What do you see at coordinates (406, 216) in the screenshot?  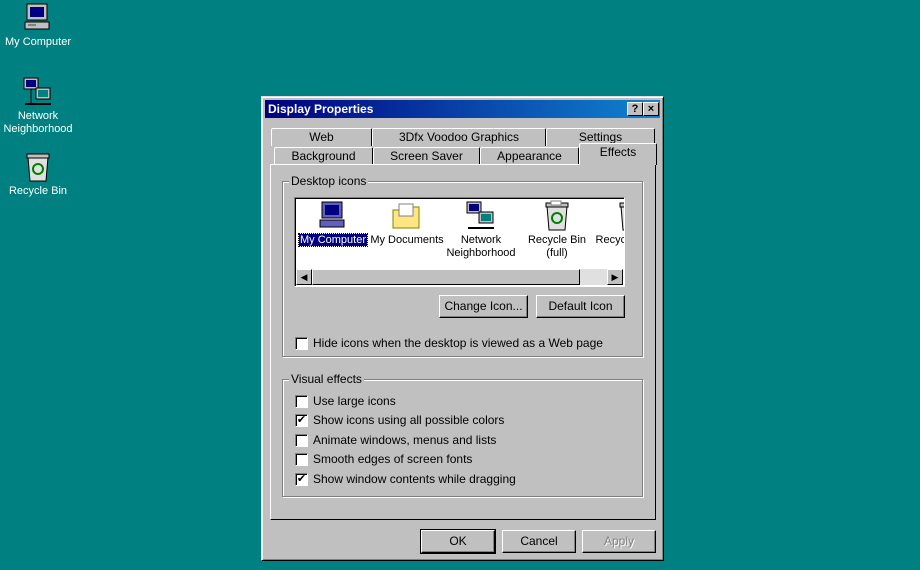 I see `folder-icon` at bounding box center [406, 216].